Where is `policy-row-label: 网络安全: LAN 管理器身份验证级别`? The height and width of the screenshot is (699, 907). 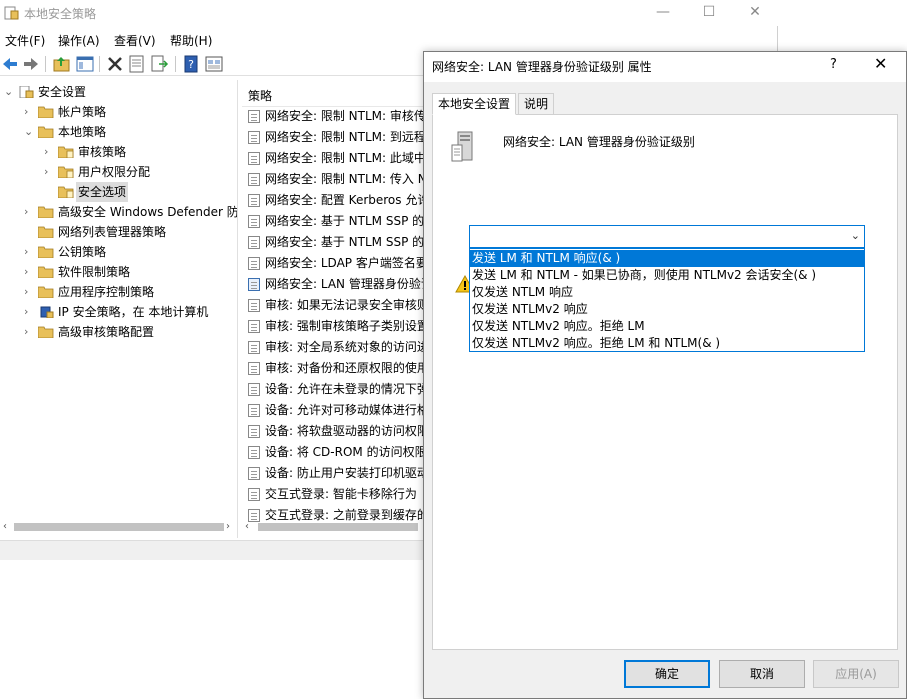
policy-row-label: 网络安全: LAN 管理器身份验证级别 is located at coordinates (345, 284).